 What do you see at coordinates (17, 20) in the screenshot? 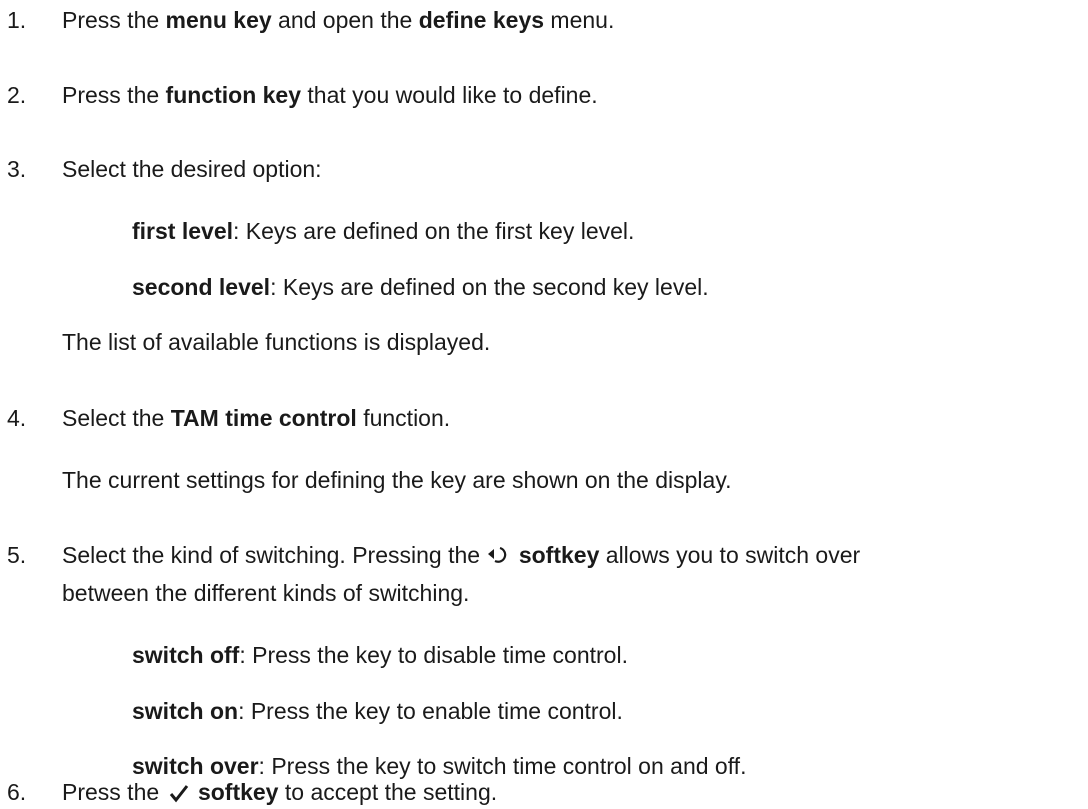
I see `step-number: 1.` at bounding box center [17, 20].